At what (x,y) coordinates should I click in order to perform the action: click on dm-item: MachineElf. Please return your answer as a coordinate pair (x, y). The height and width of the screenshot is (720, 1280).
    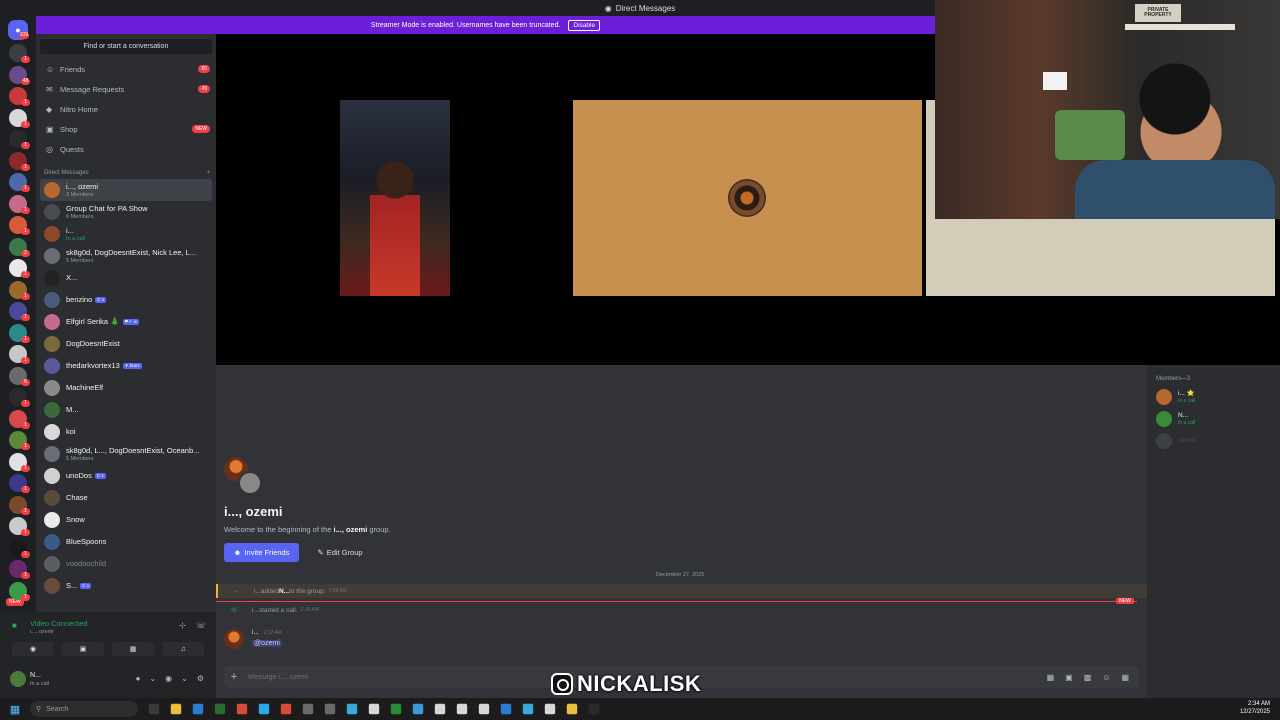
    Looking at the image, I should click on (126, 388).